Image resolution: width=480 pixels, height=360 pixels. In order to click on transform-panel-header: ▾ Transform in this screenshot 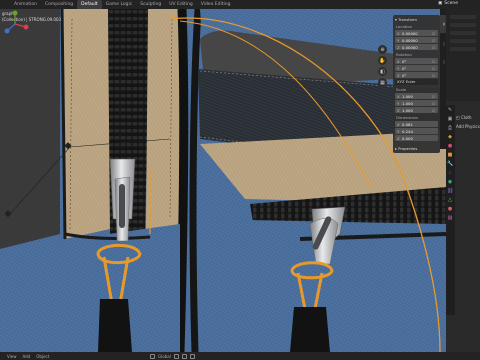, I will do `click(416, 19)`.